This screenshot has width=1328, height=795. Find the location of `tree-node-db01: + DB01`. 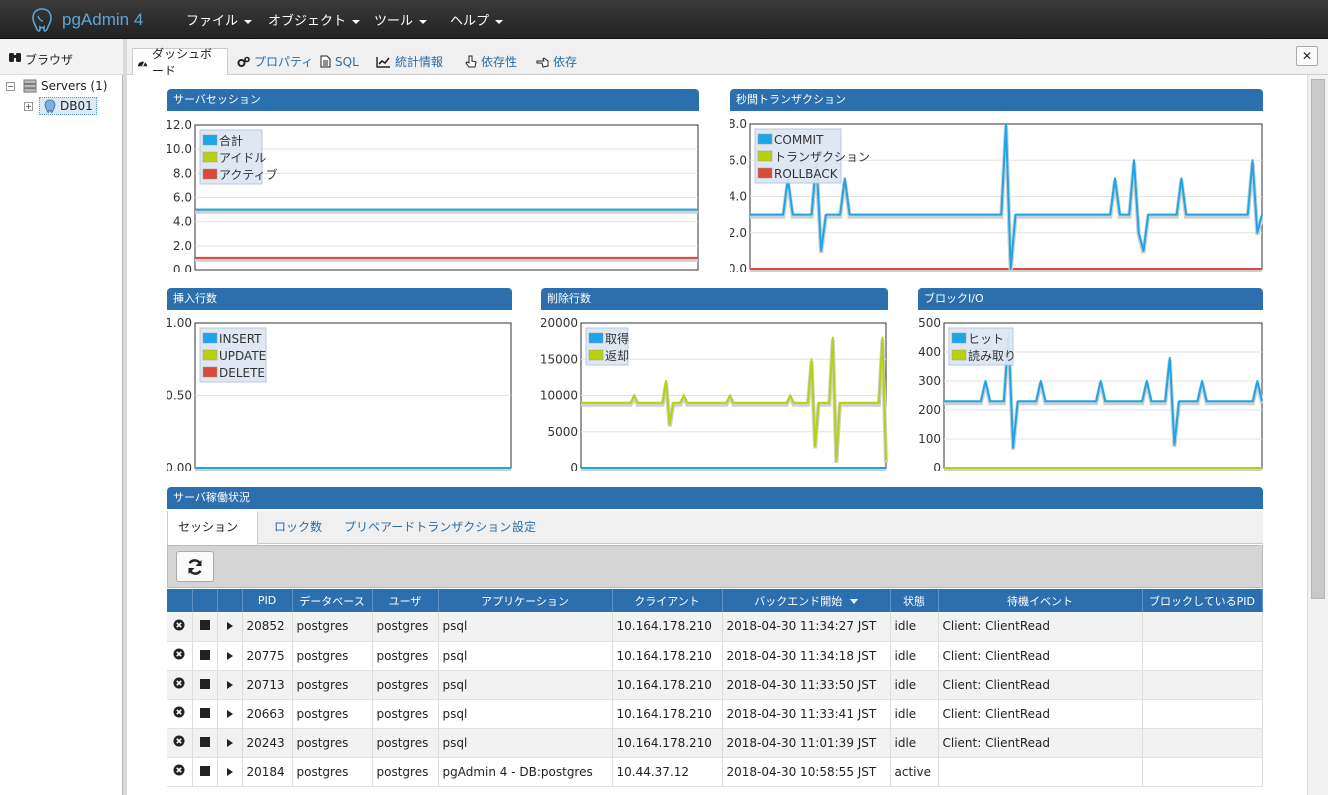

tree-node-db01: + DB01 is located at coordinates (60, 106).